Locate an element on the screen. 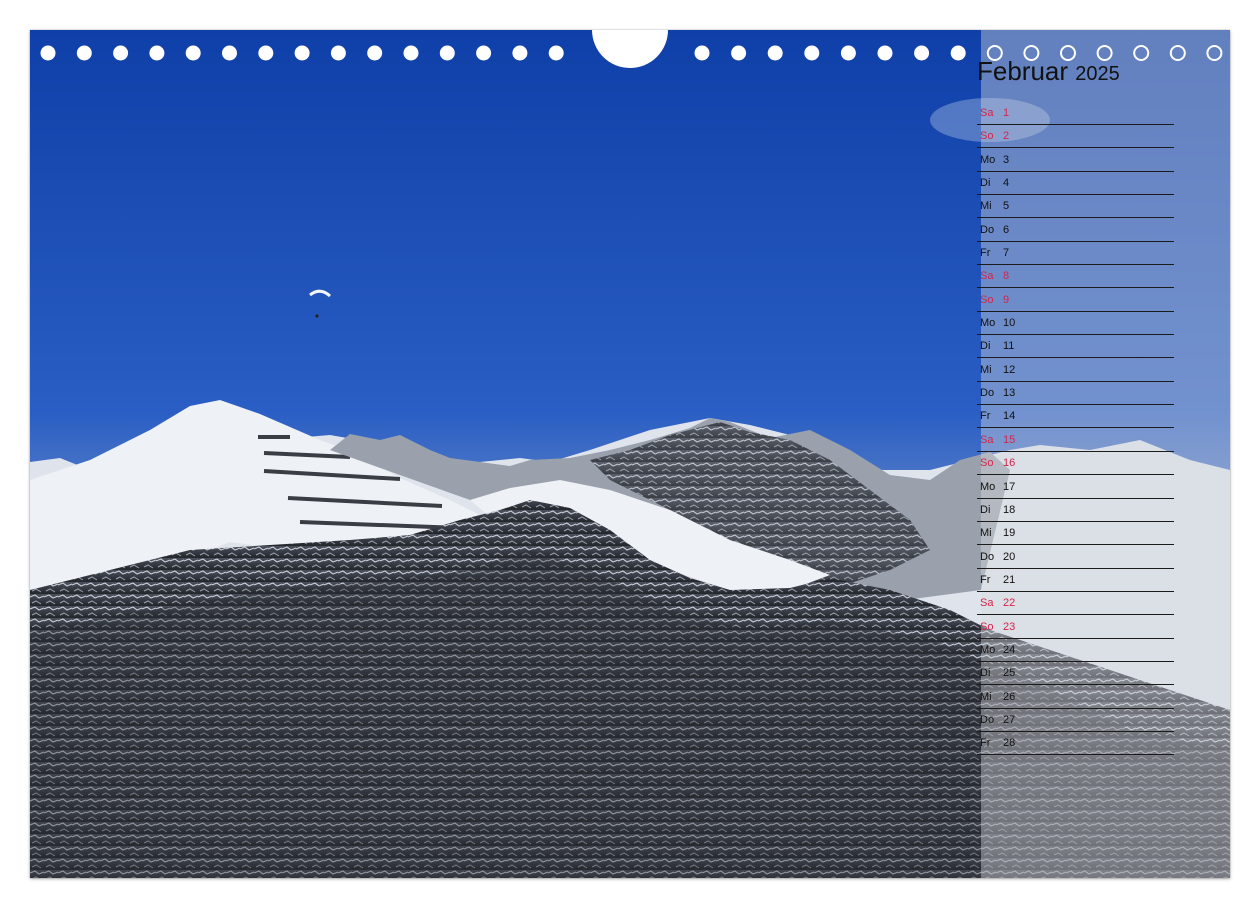 This screenshot has width=1260, height=908. day-row: Sa 1 is located at coordinates (1075, 113).